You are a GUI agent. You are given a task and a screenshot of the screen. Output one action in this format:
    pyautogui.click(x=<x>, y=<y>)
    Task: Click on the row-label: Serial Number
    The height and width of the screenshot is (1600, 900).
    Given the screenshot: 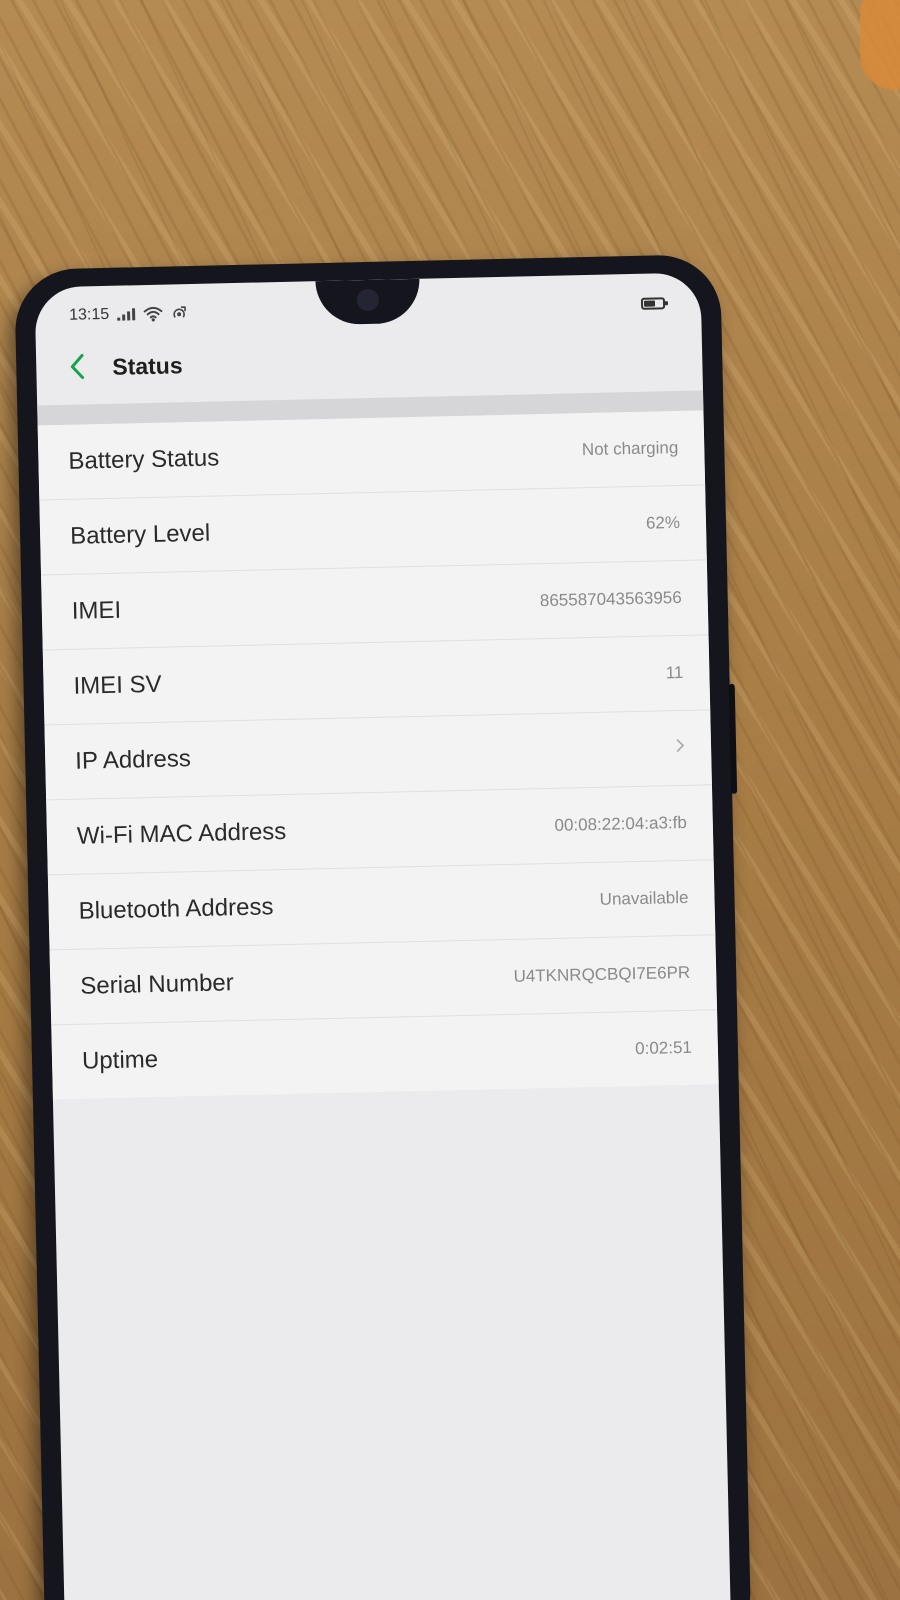 What is the action you would take?
    pyautogui.click(x=157, y=984)
    